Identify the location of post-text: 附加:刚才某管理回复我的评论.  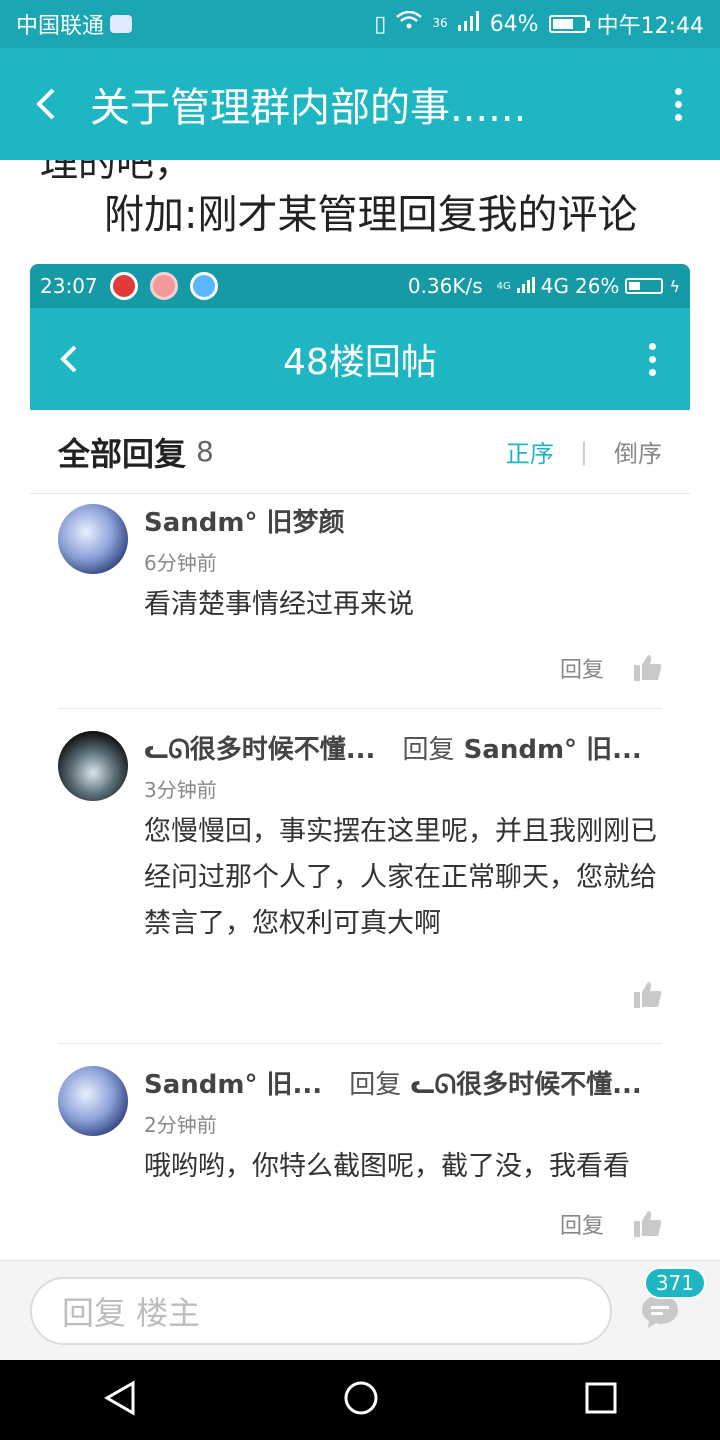
(371, 215).